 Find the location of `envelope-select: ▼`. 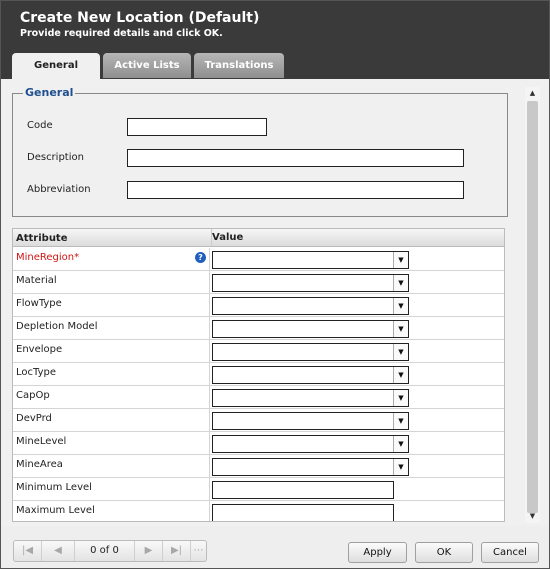

envelope-select: ▼ is located at coordinates (310, 352).